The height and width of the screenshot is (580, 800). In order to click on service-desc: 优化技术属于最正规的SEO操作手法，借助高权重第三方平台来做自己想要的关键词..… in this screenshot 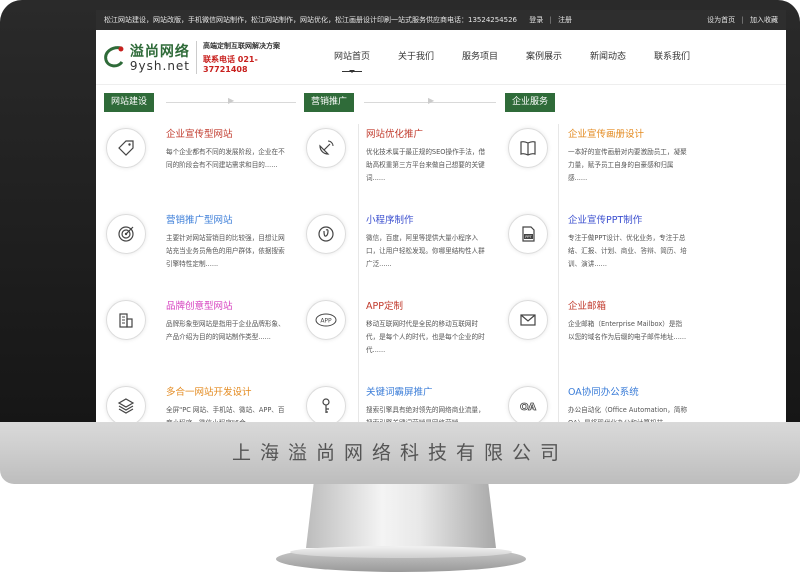, I will do `click(426, 165)`.